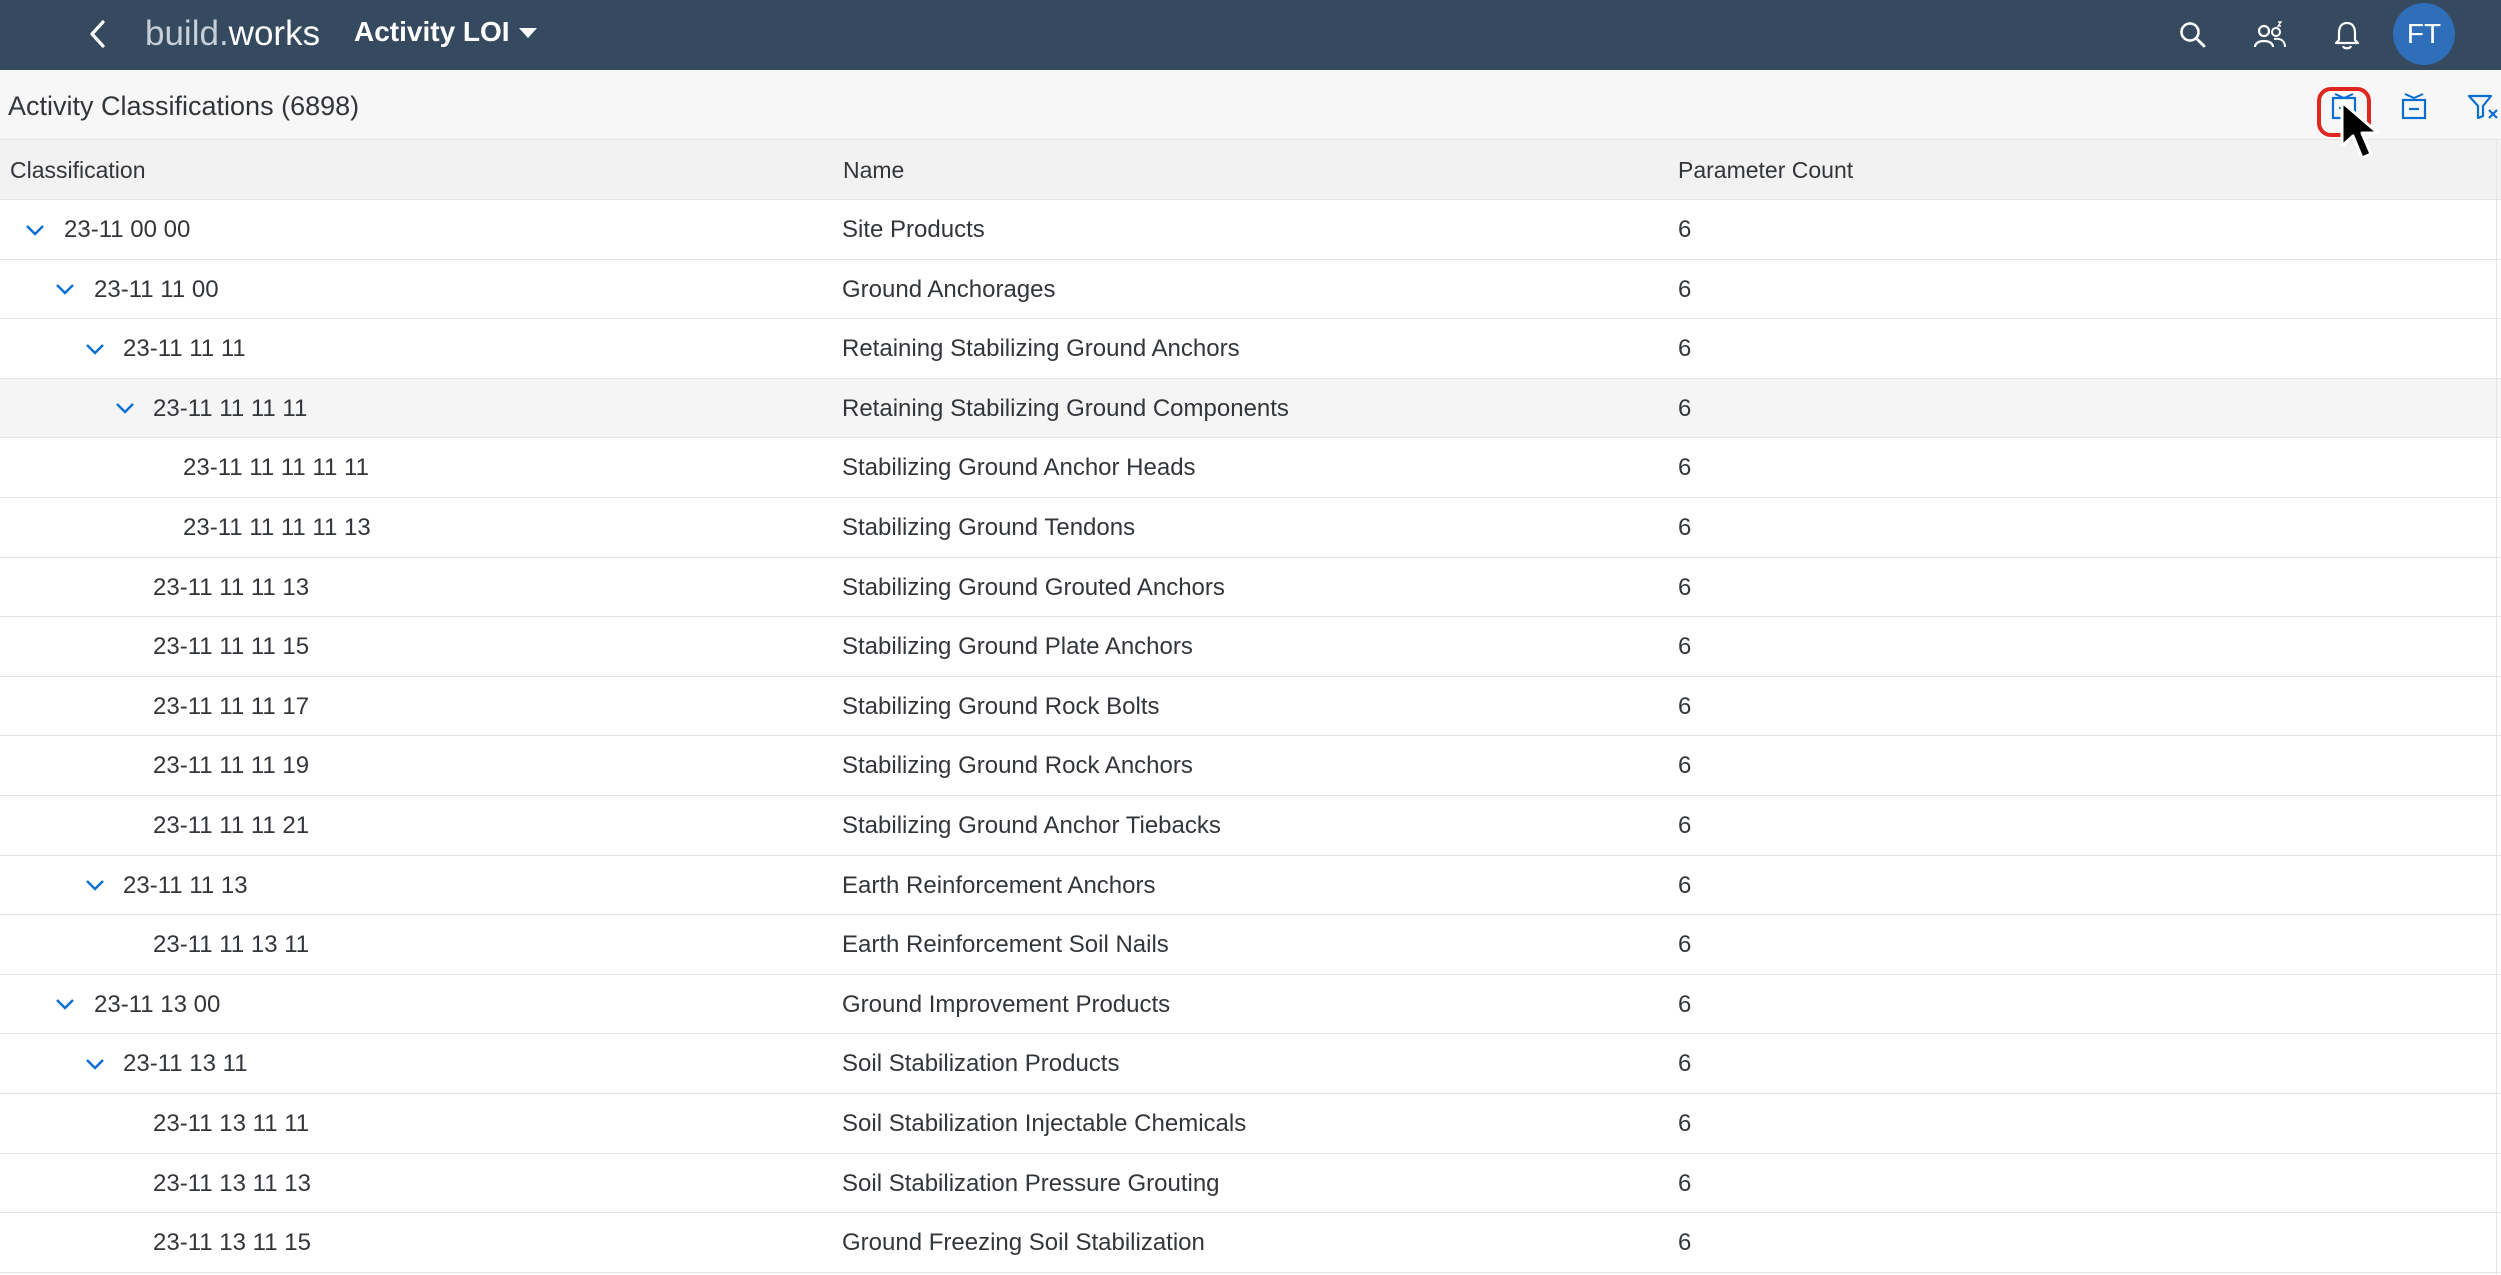 This screenshot has width=2501, height=1275. I want to click on name-cell: Stabilizing Ground Tendons, so click(989, 527).